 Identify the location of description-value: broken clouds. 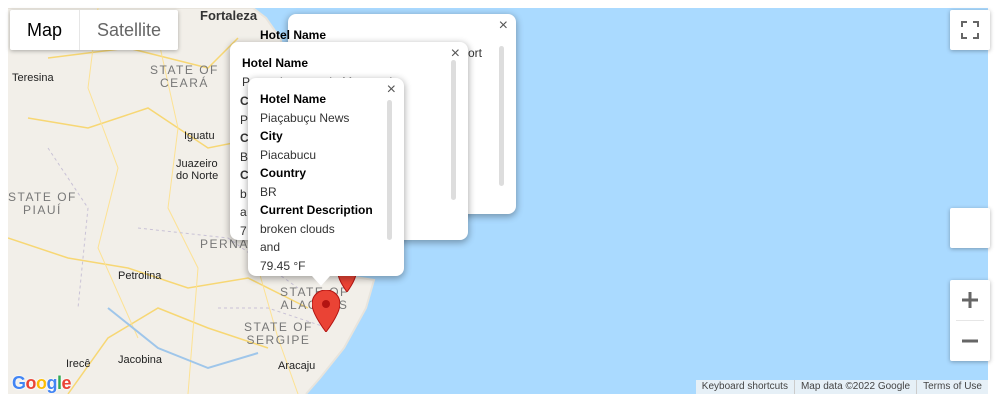
(297, 228).